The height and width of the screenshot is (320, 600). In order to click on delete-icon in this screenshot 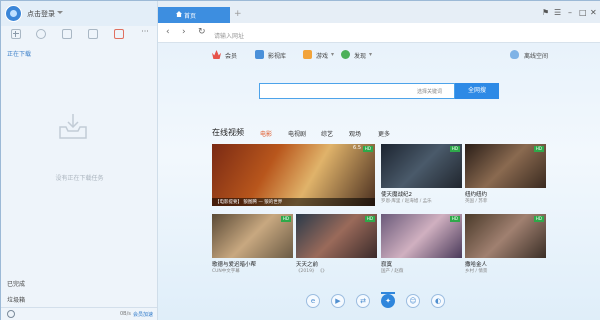, I will do `click(93, 34)`.